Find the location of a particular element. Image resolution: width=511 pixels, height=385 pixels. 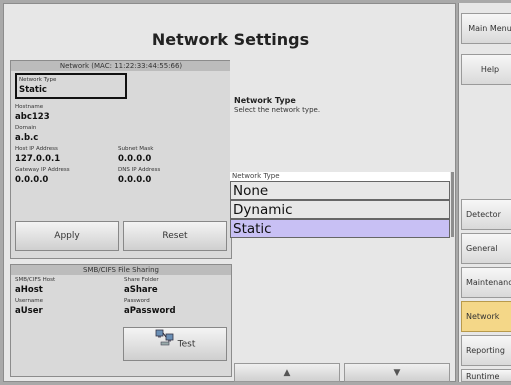

gateway-field: 0.0.0.0 is located at coordinates (31, 180).